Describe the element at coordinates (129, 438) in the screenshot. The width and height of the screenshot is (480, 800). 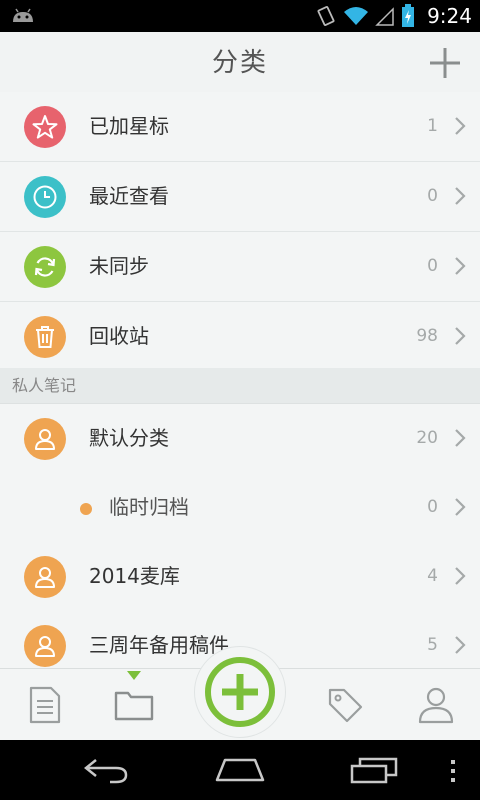
I see `row-label: 默认分类` at that location.